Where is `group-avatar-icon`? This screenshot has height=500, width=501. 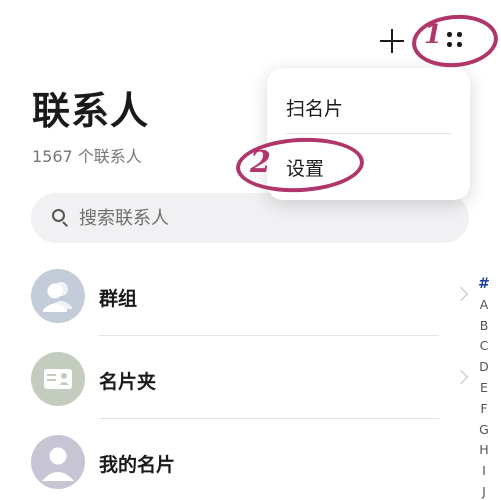
group-avatar-icon is located at coordinates (58, 296).